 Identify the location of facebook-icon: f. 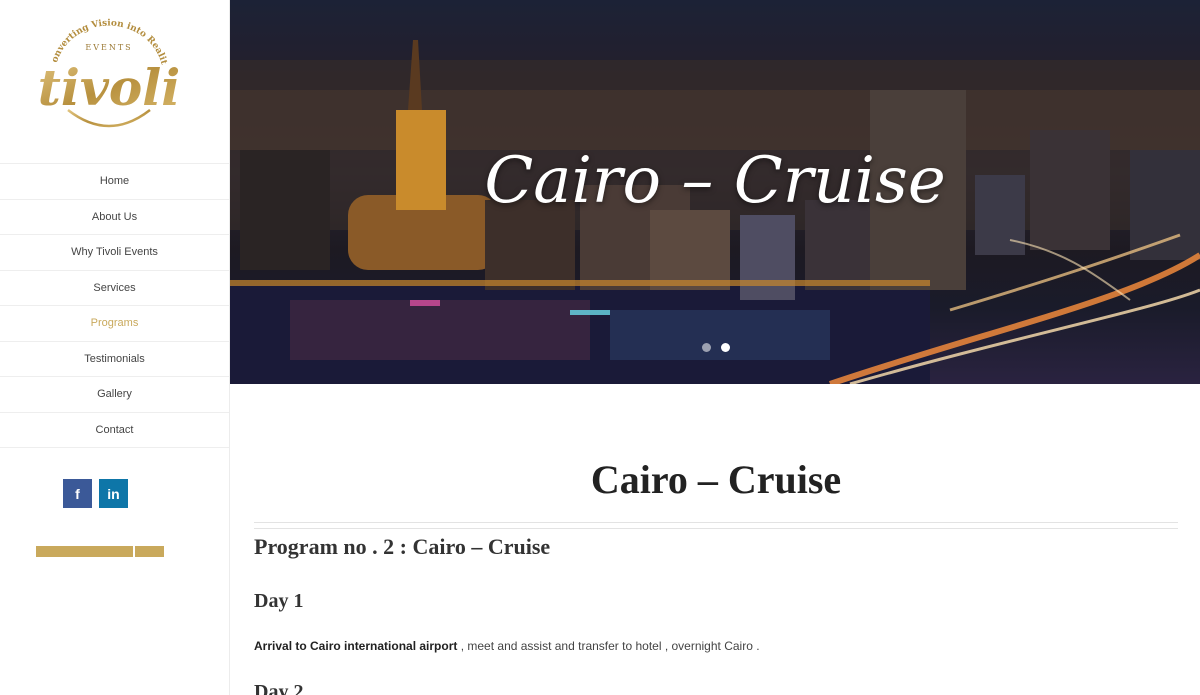
(77, 493).